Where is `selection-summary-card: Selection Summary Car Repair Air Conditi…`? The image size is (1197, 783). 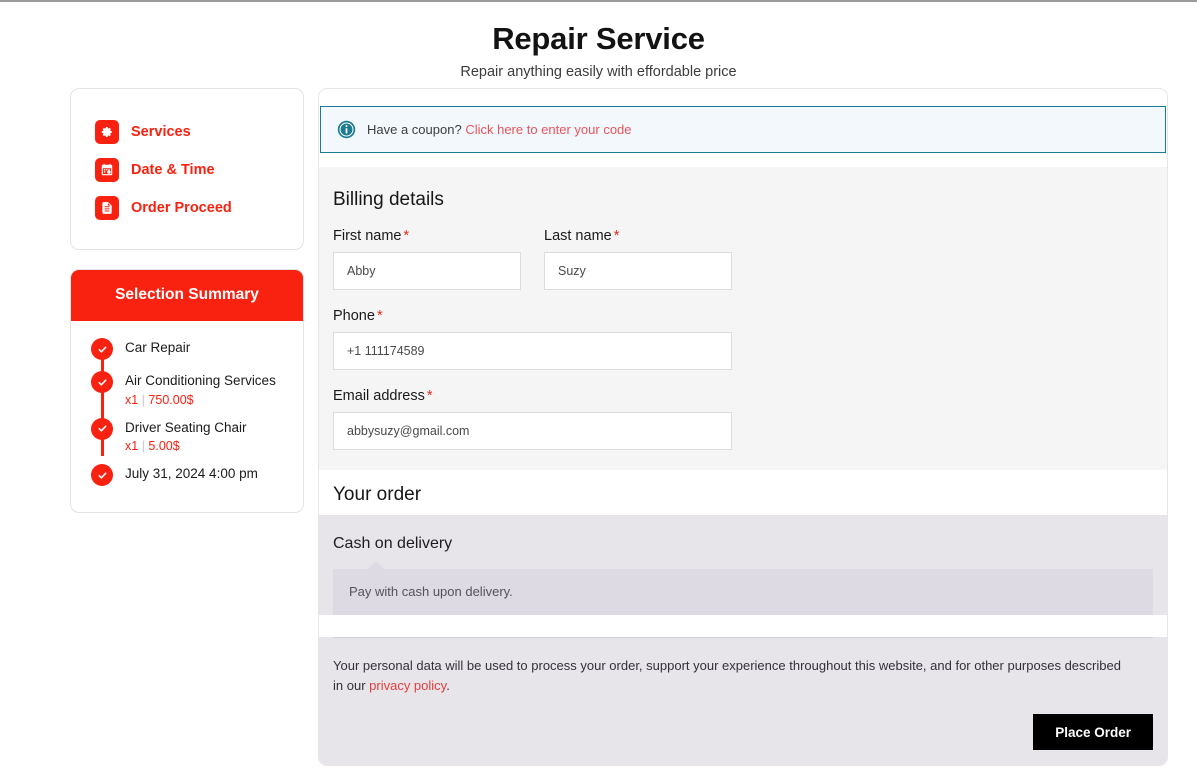
selection-summary-card: Selection Summary Car Repair Air Conditi… is located at coordinates (187, 391).